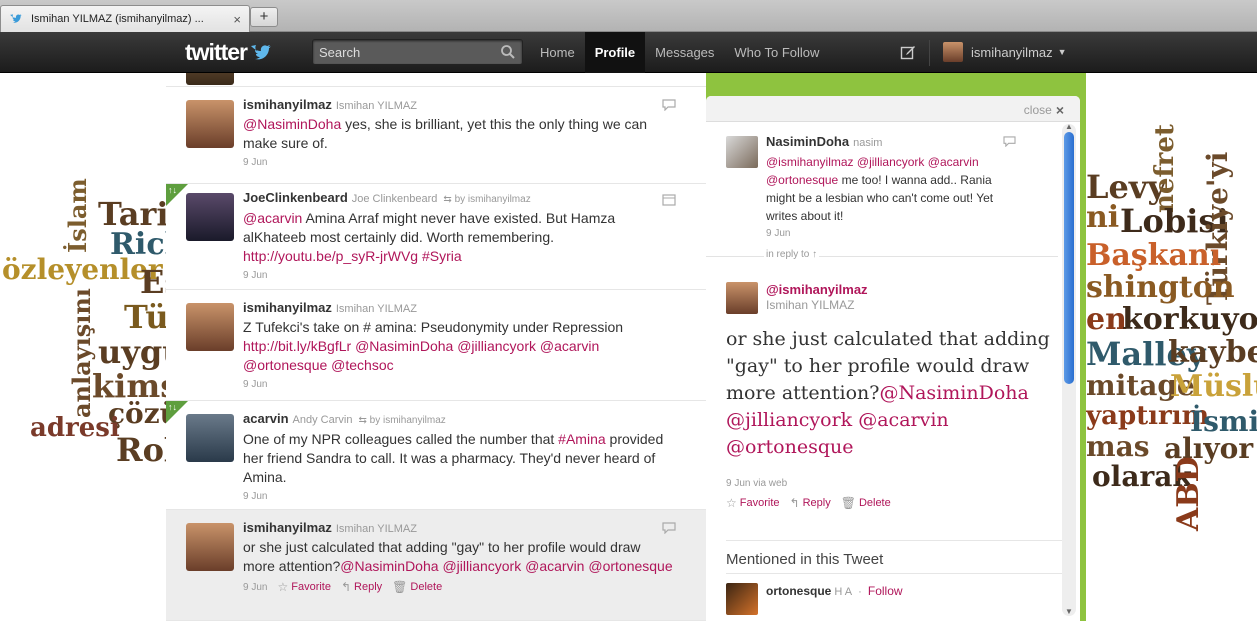  I want to click on tweet-fullname: nasim, so click(868, 143).